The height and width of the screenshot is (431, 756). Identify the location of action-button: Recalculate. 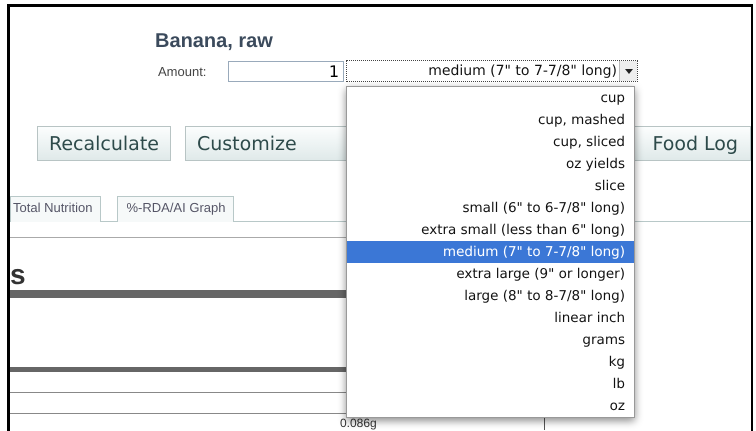
(104, 143).